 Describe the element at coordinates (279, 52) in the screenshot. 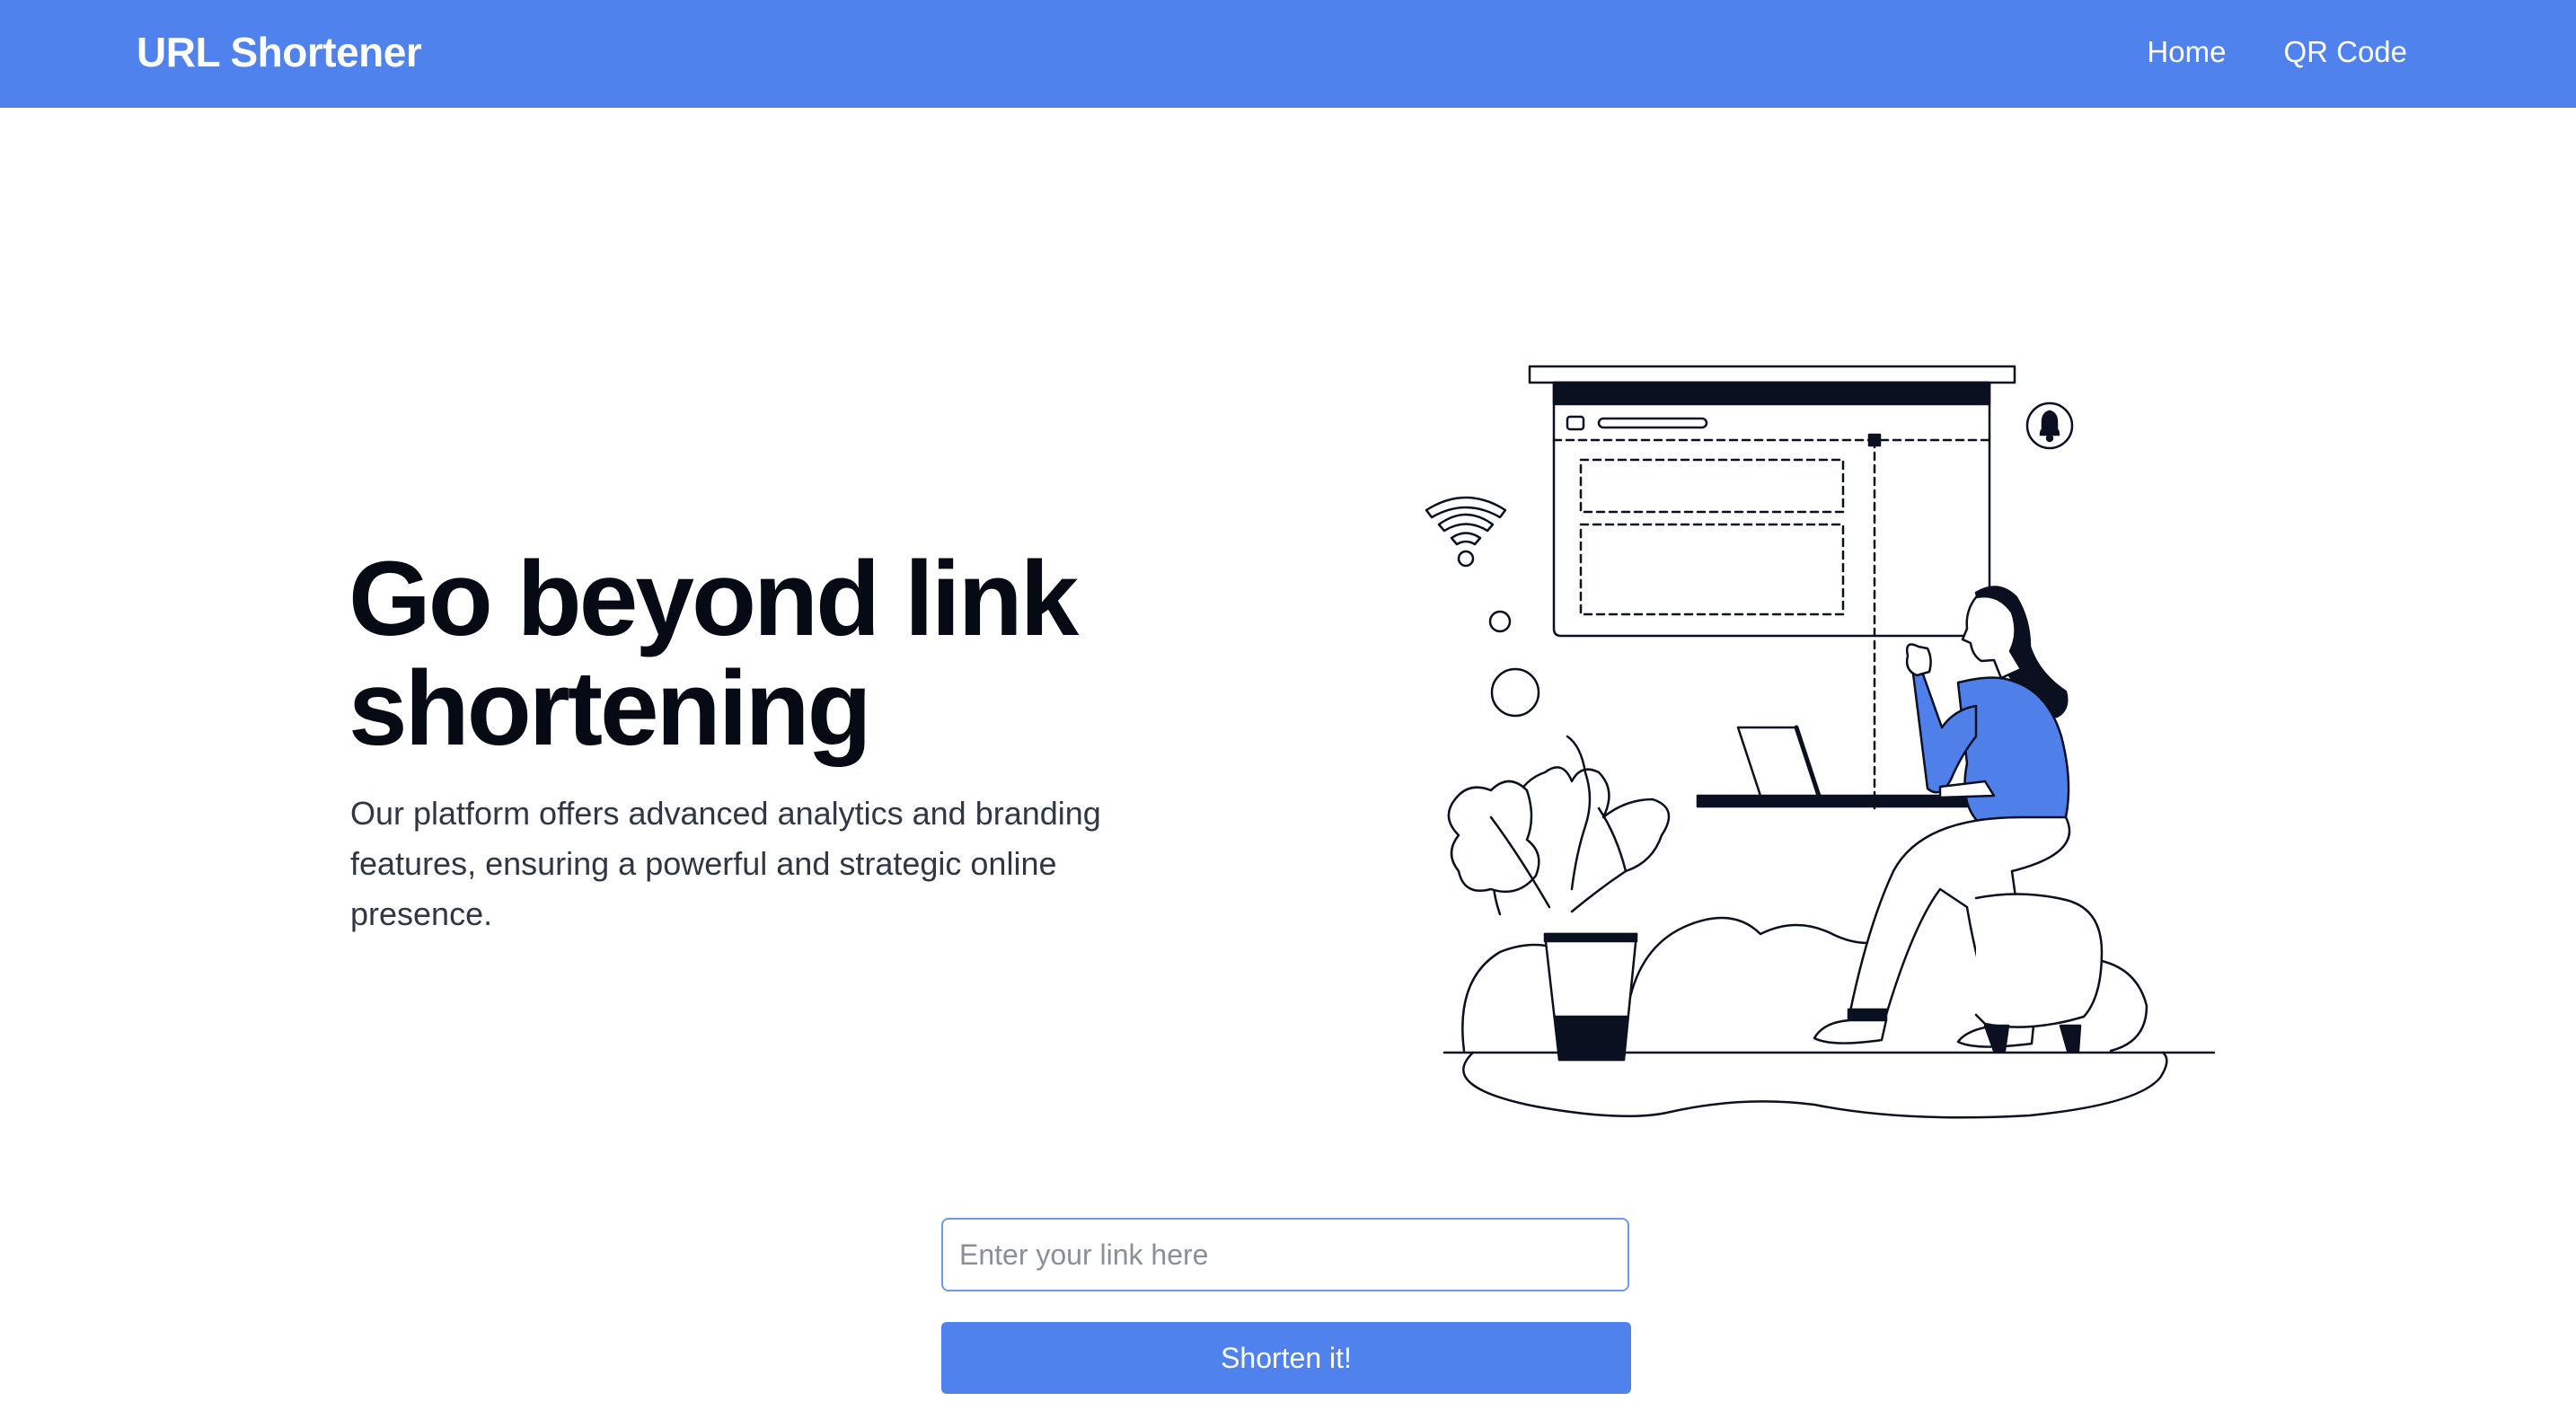

I see `brand-logo: URL Shortener` at that location.